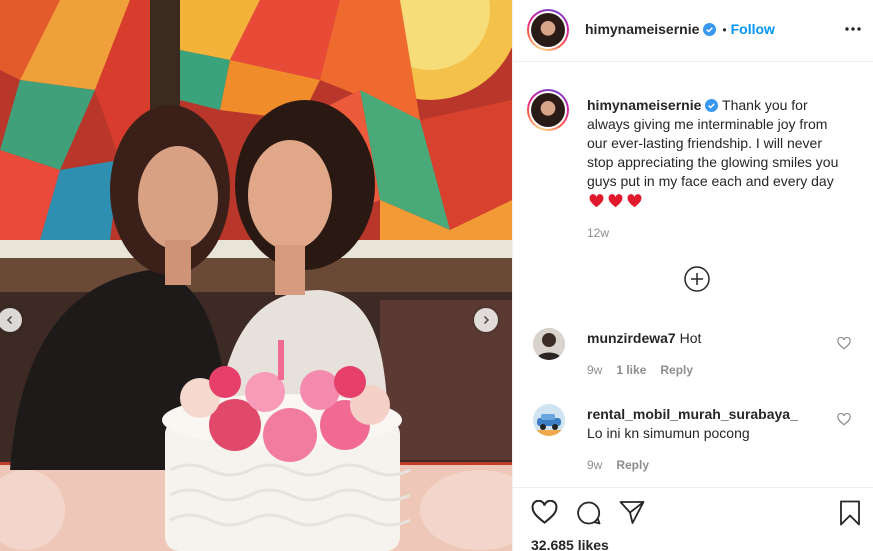  I want to click on caption-avatar, so click(548, 110).